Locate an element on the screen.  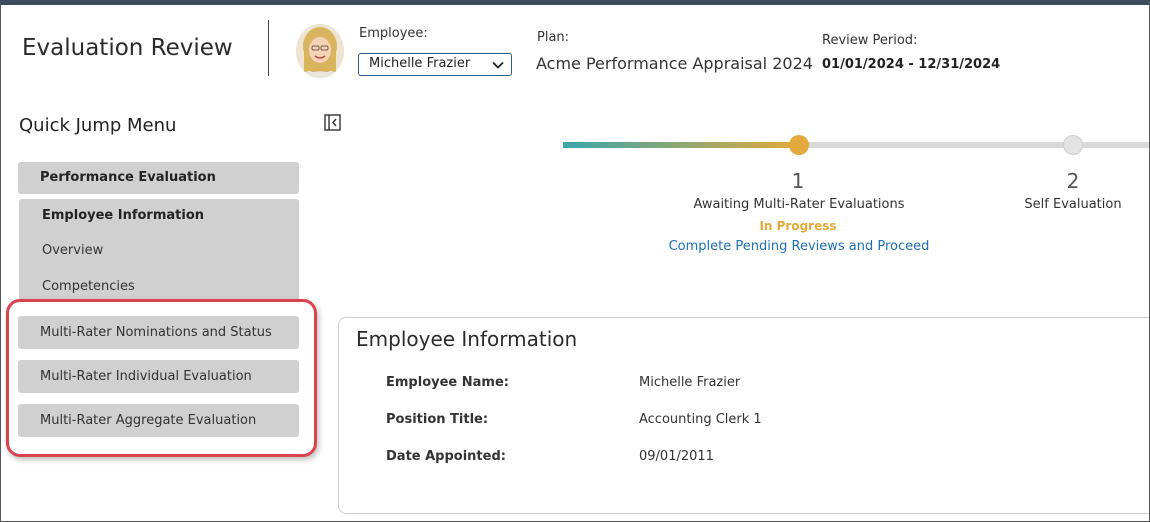
collapse-sidebar-icon is located at coordinates (332, 122).